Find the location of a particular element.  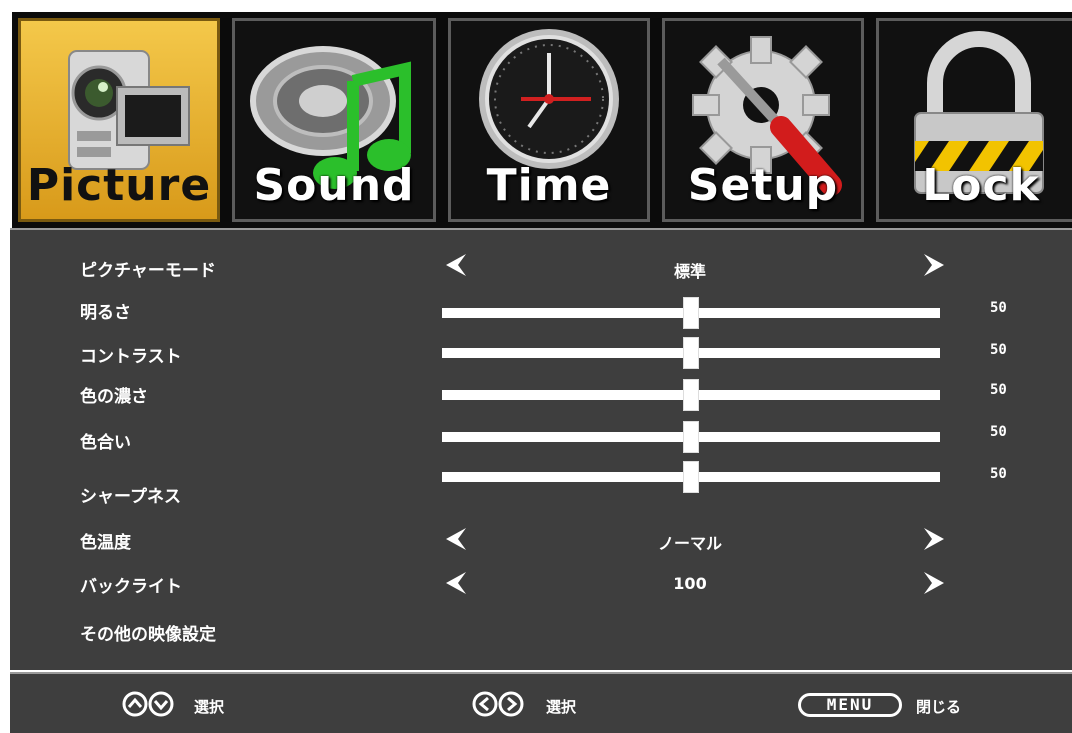

left-key-icon is located at coordinates (485, 704).